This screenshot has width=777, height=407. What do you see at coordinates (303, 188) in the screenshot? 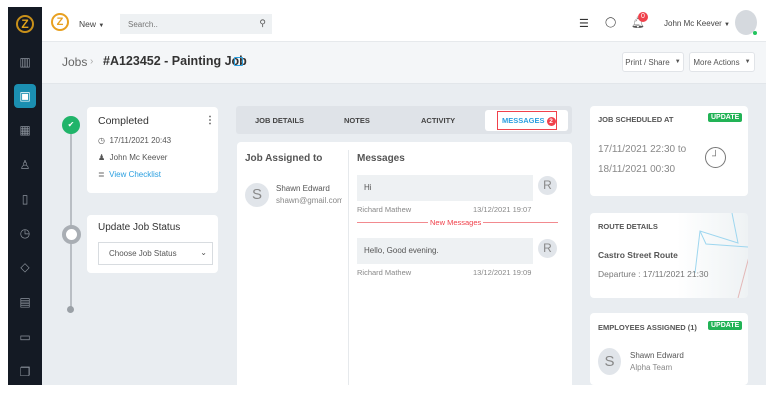
I see `assignee-name: Shawn Edward` at bounding box center [303, 188].